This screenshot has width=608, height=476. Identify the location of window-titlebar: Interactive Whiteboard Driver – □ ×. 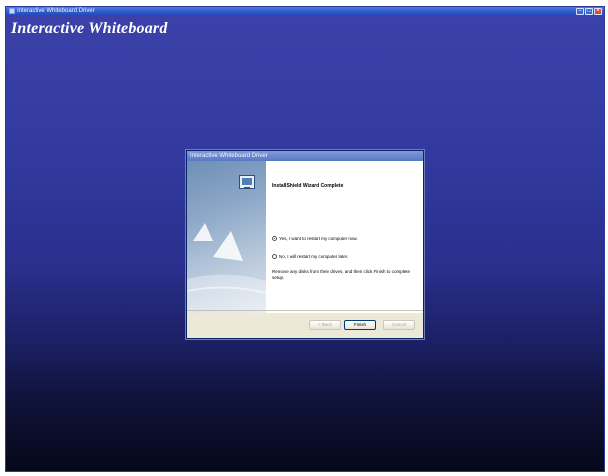
(305, 11).